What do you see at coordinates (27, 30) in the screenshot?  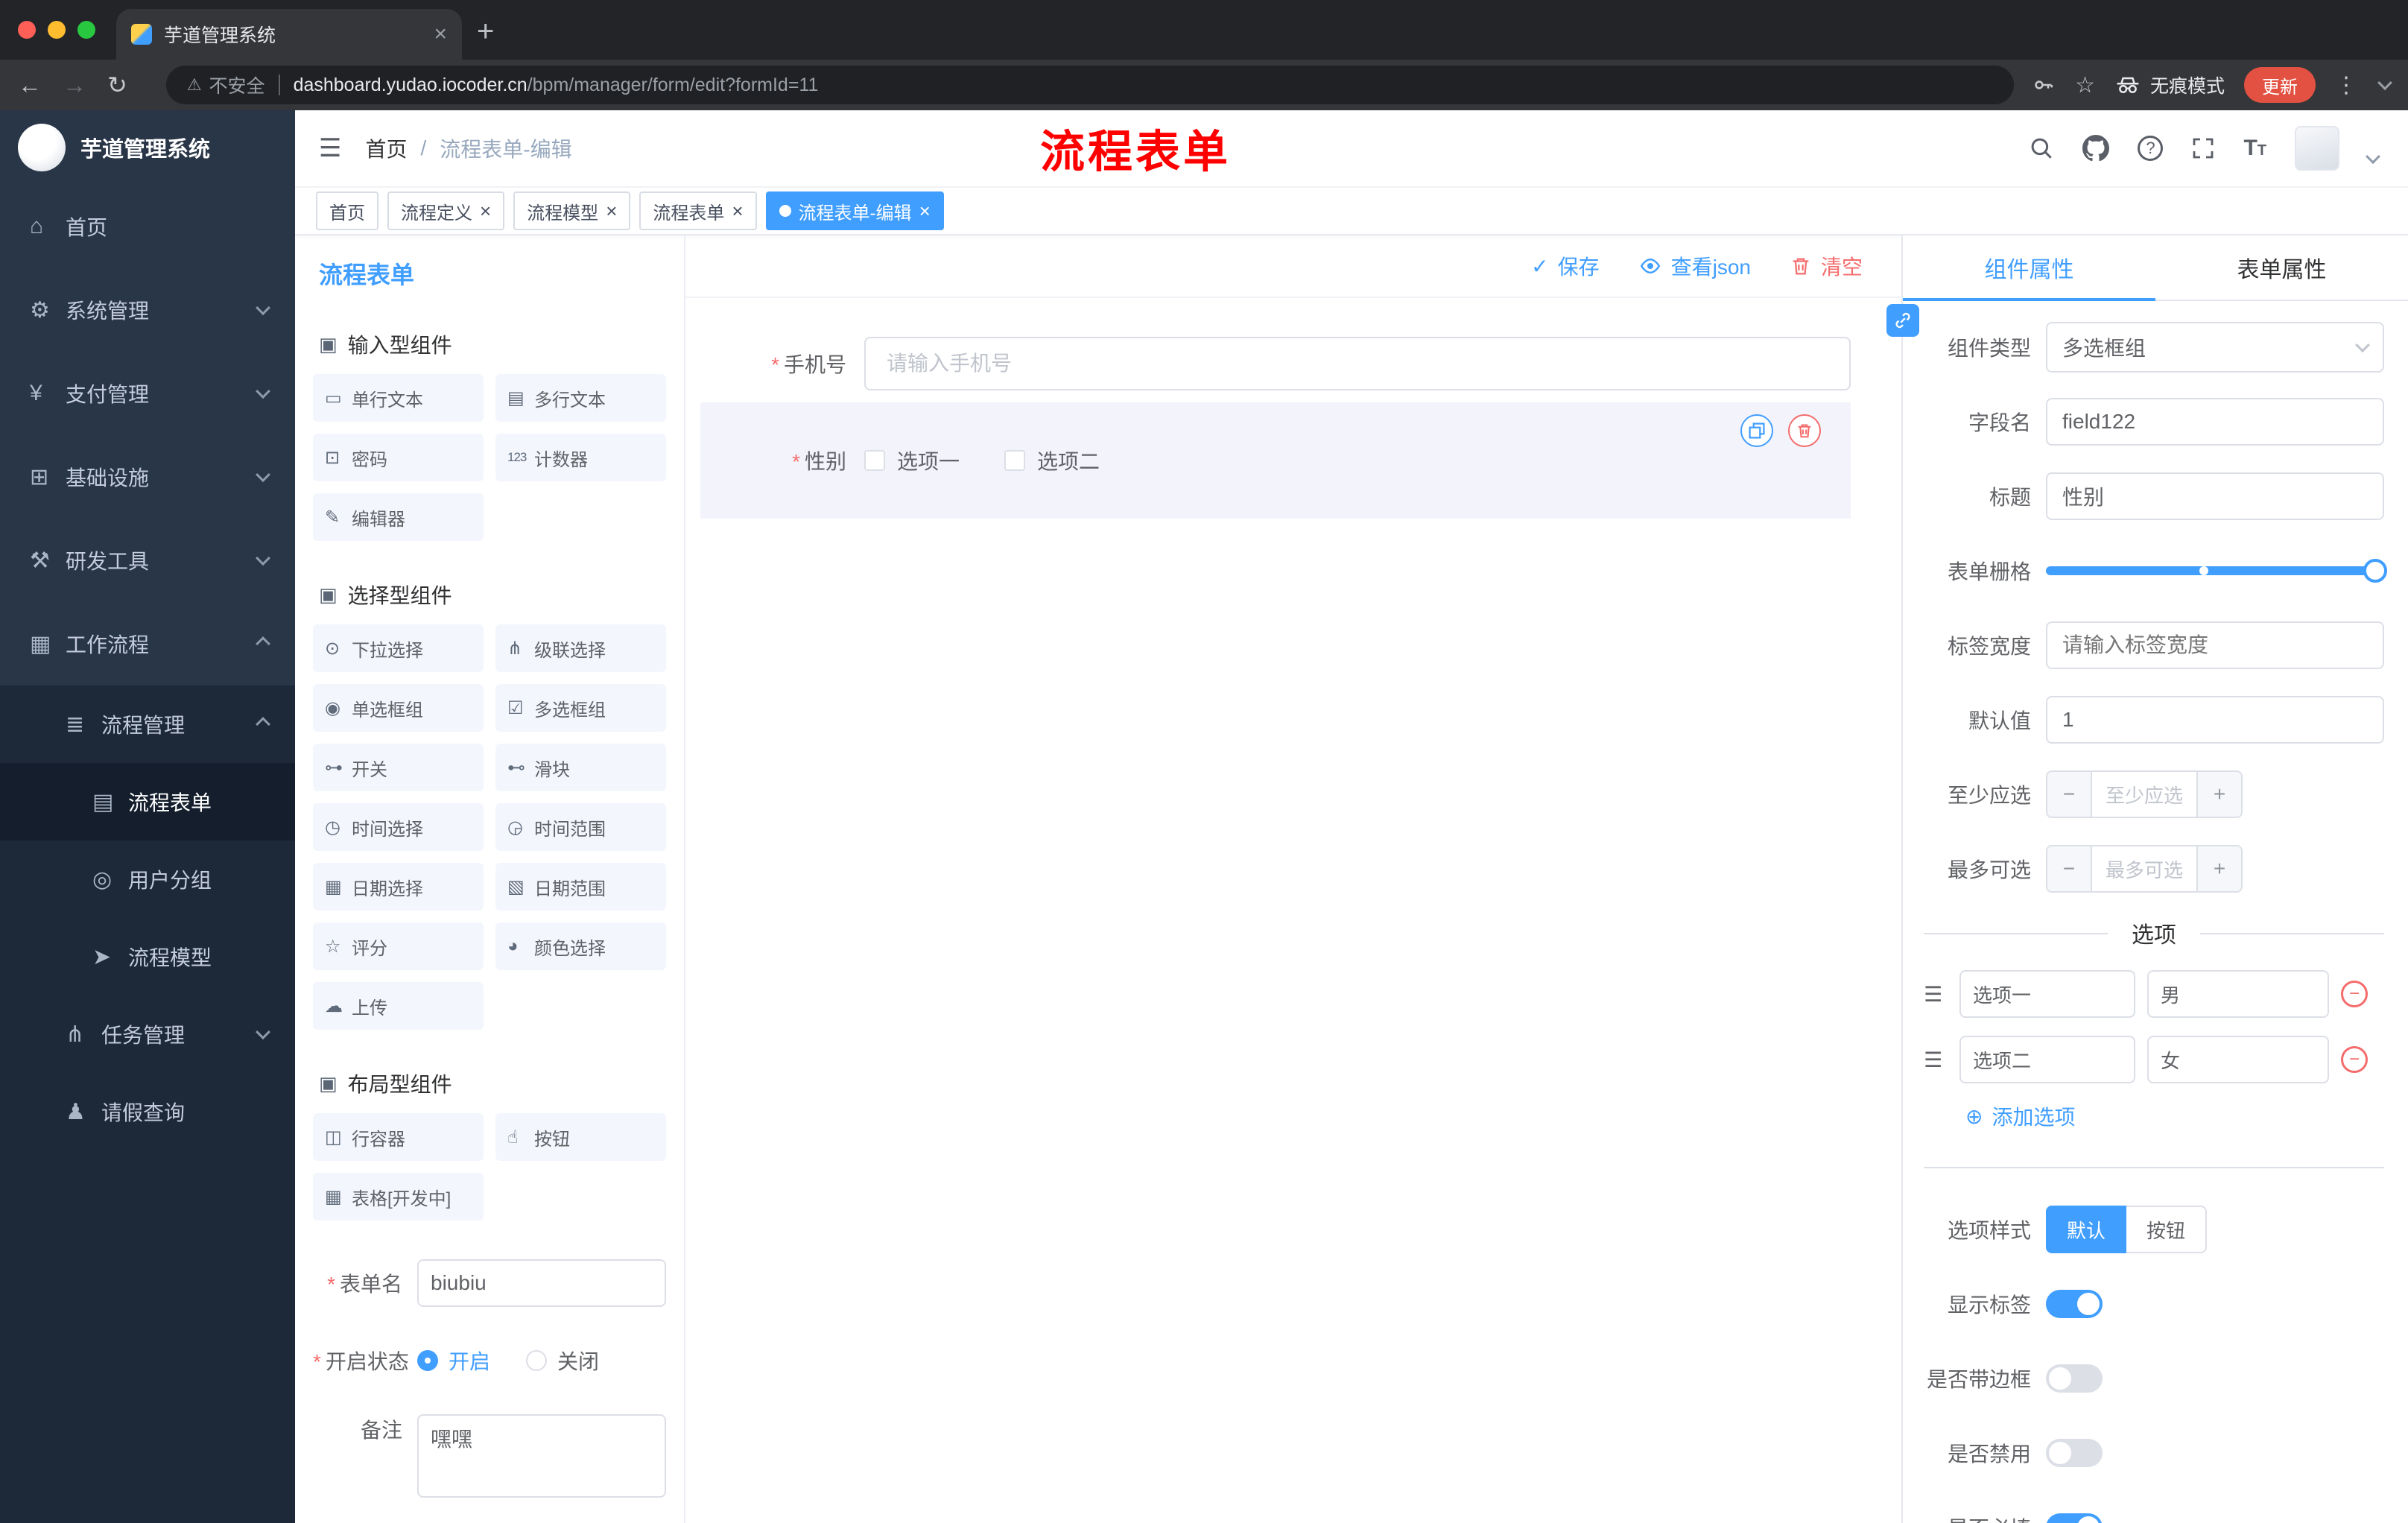 I see `close-window-button` at bounding box center [27, 30].